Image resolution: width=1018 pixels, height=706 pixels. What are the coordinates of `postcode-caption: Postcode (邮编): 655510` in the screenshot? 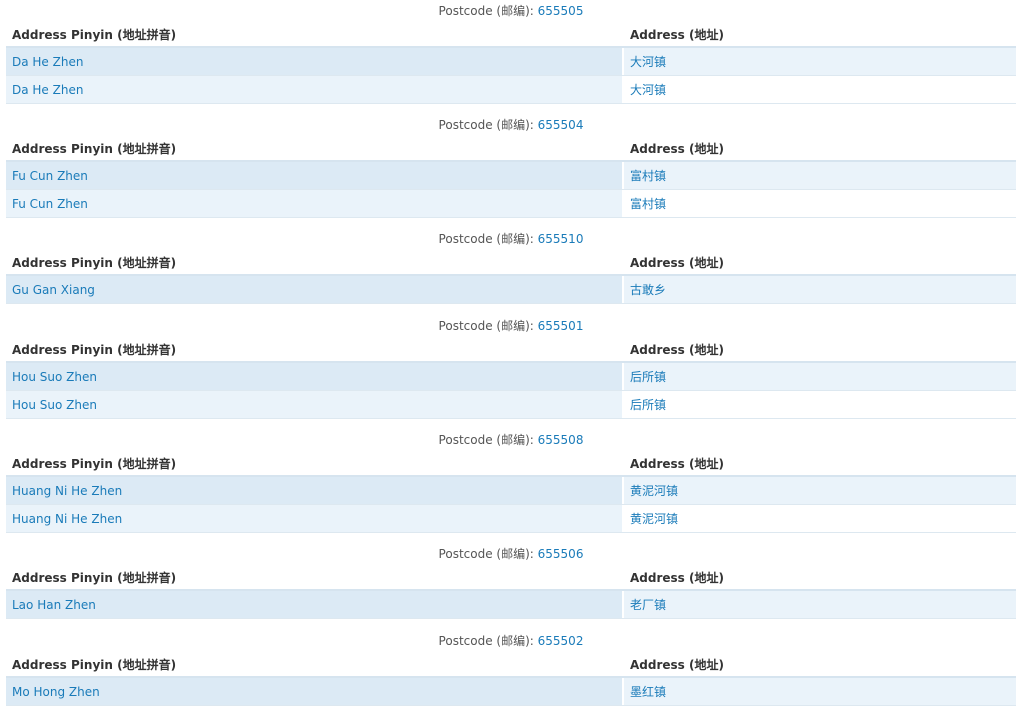 It's located at (511, 239).